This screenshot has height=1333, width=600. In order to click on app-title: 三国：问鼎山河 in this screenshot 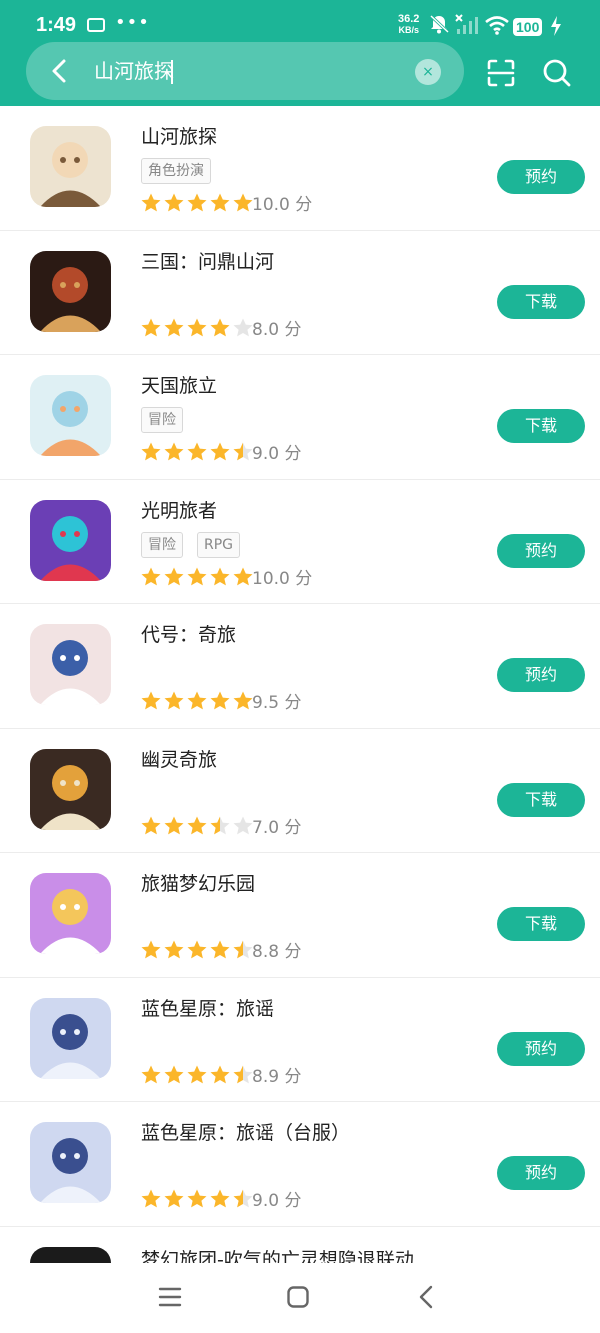, I will do `click(207, 260)`.